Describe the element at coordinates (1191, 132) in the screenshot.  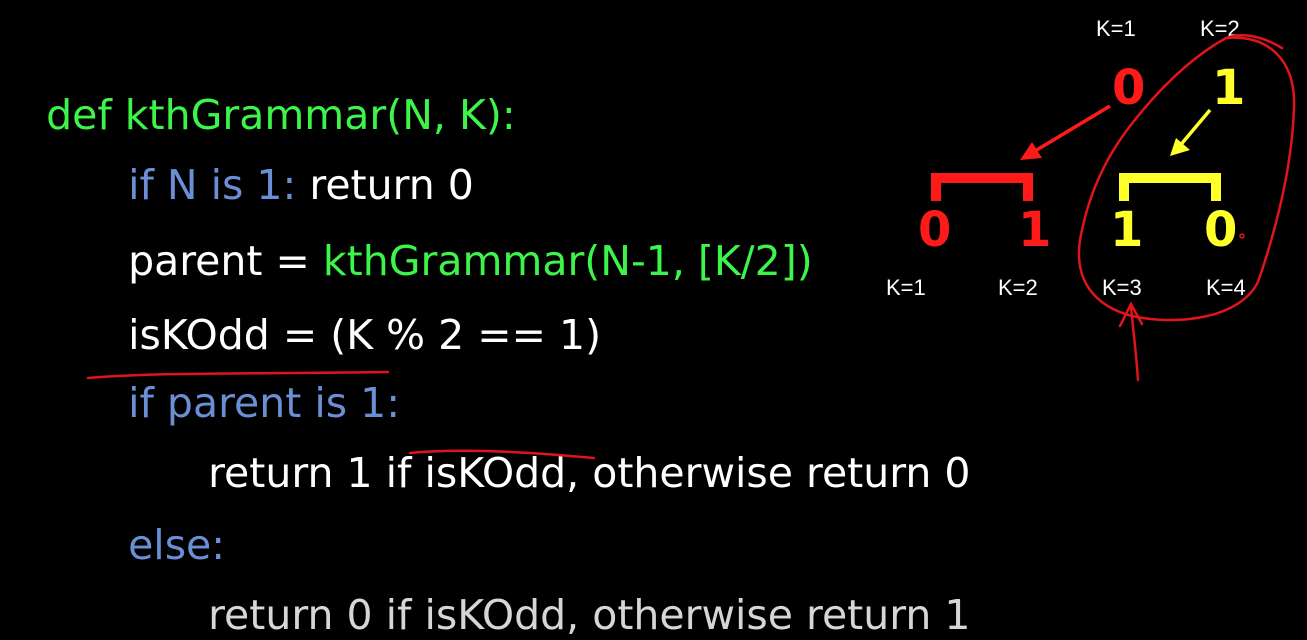
I see `yellow-arrow` at that location.